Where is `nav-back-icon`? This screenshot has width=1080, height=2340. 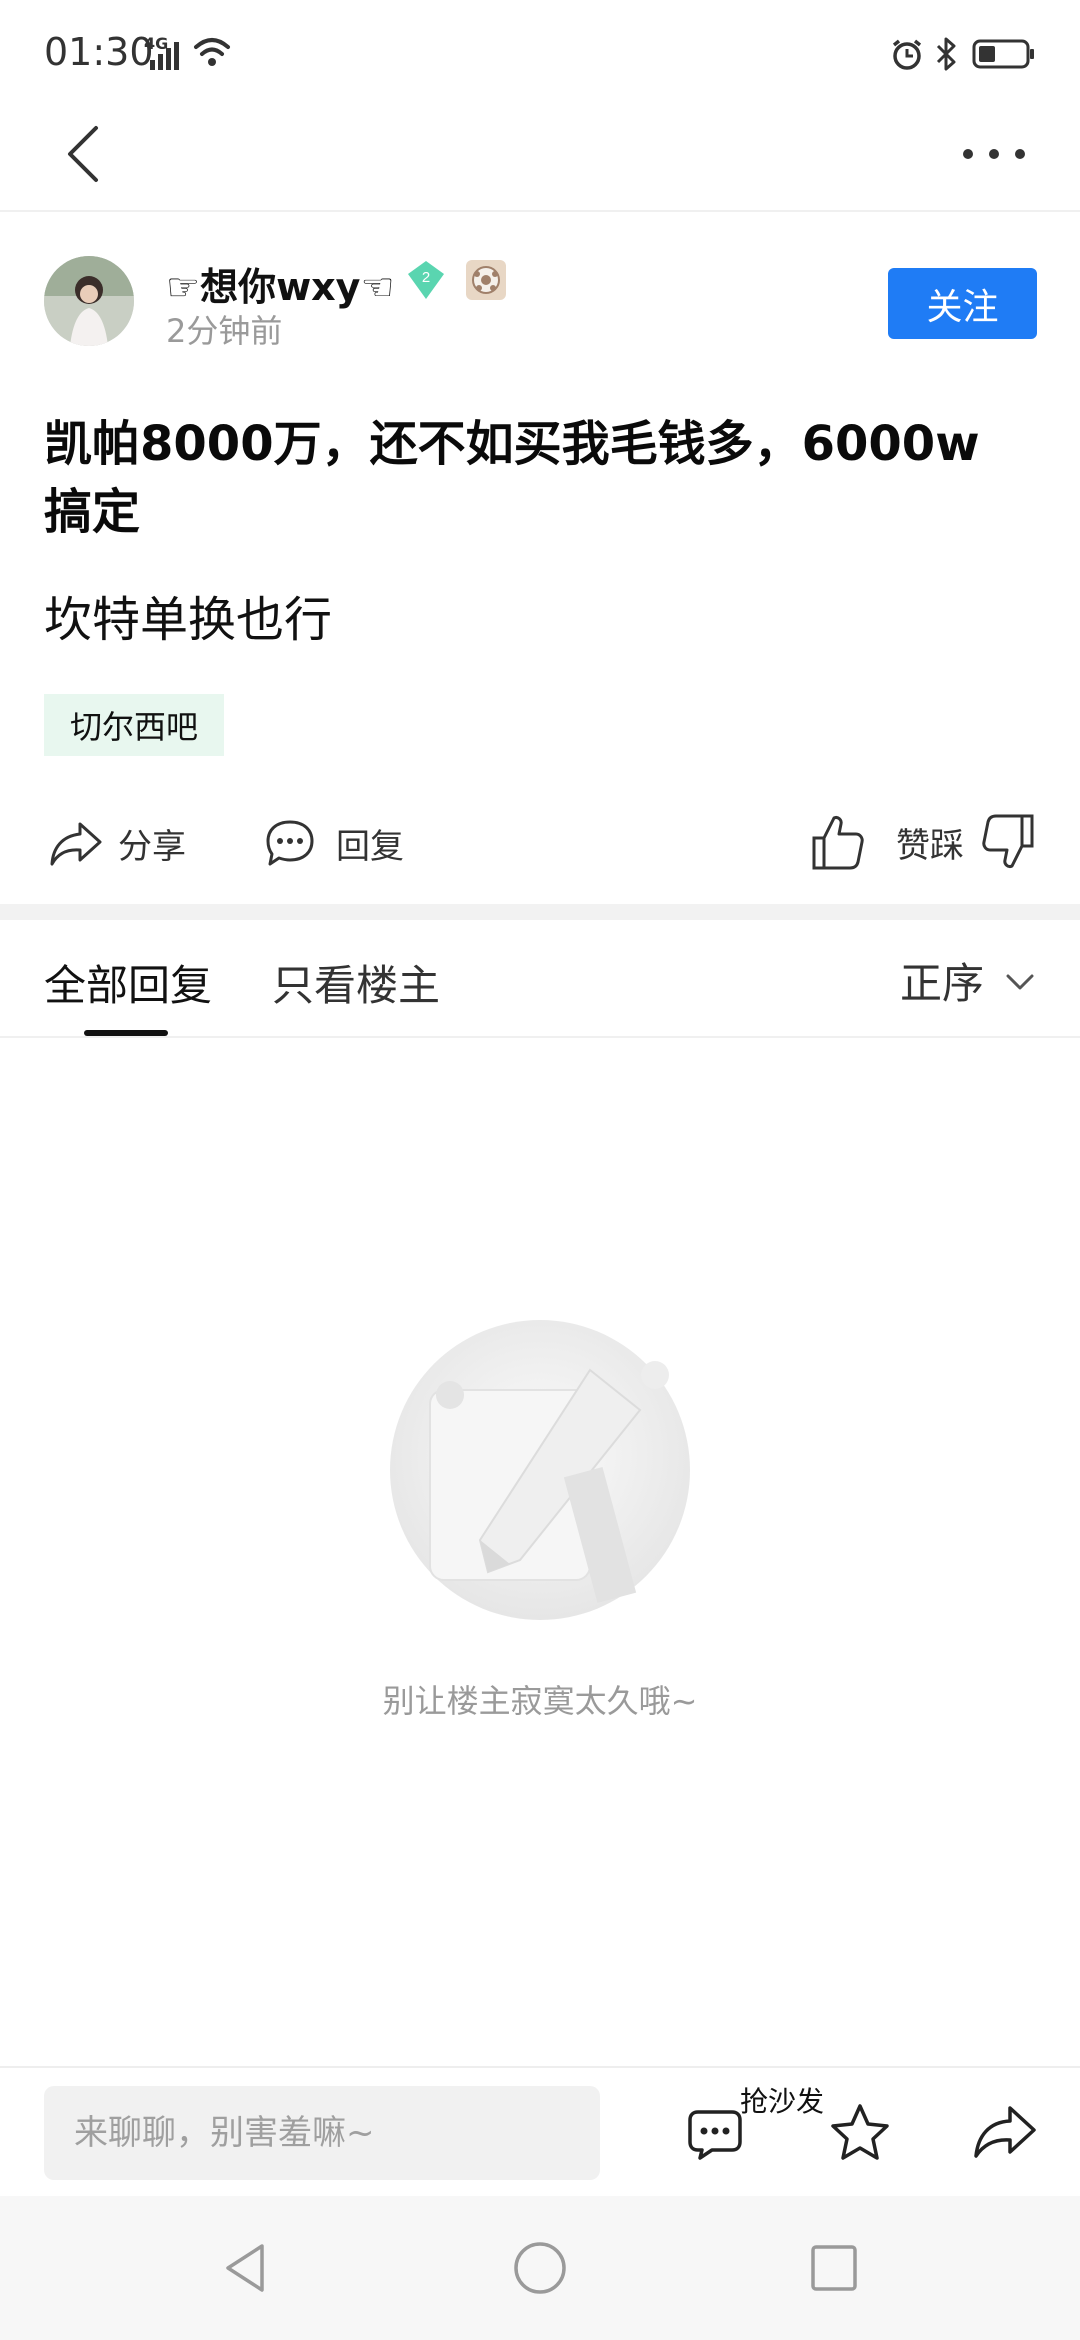 nav-back-icon is located at coordinates (246, 2268).